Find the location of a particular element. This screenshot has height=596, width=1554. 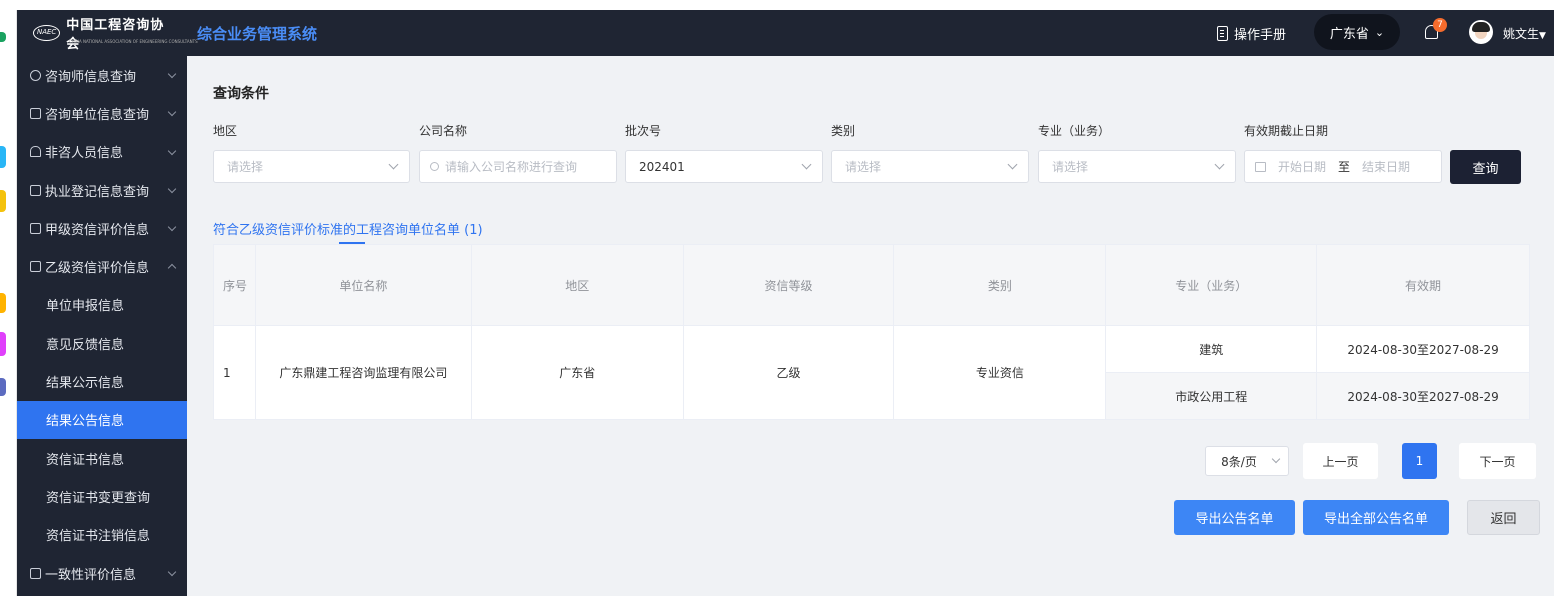

sidebar-subitem-certificate: 资信证书信息 is located at coordinates (102, 458).